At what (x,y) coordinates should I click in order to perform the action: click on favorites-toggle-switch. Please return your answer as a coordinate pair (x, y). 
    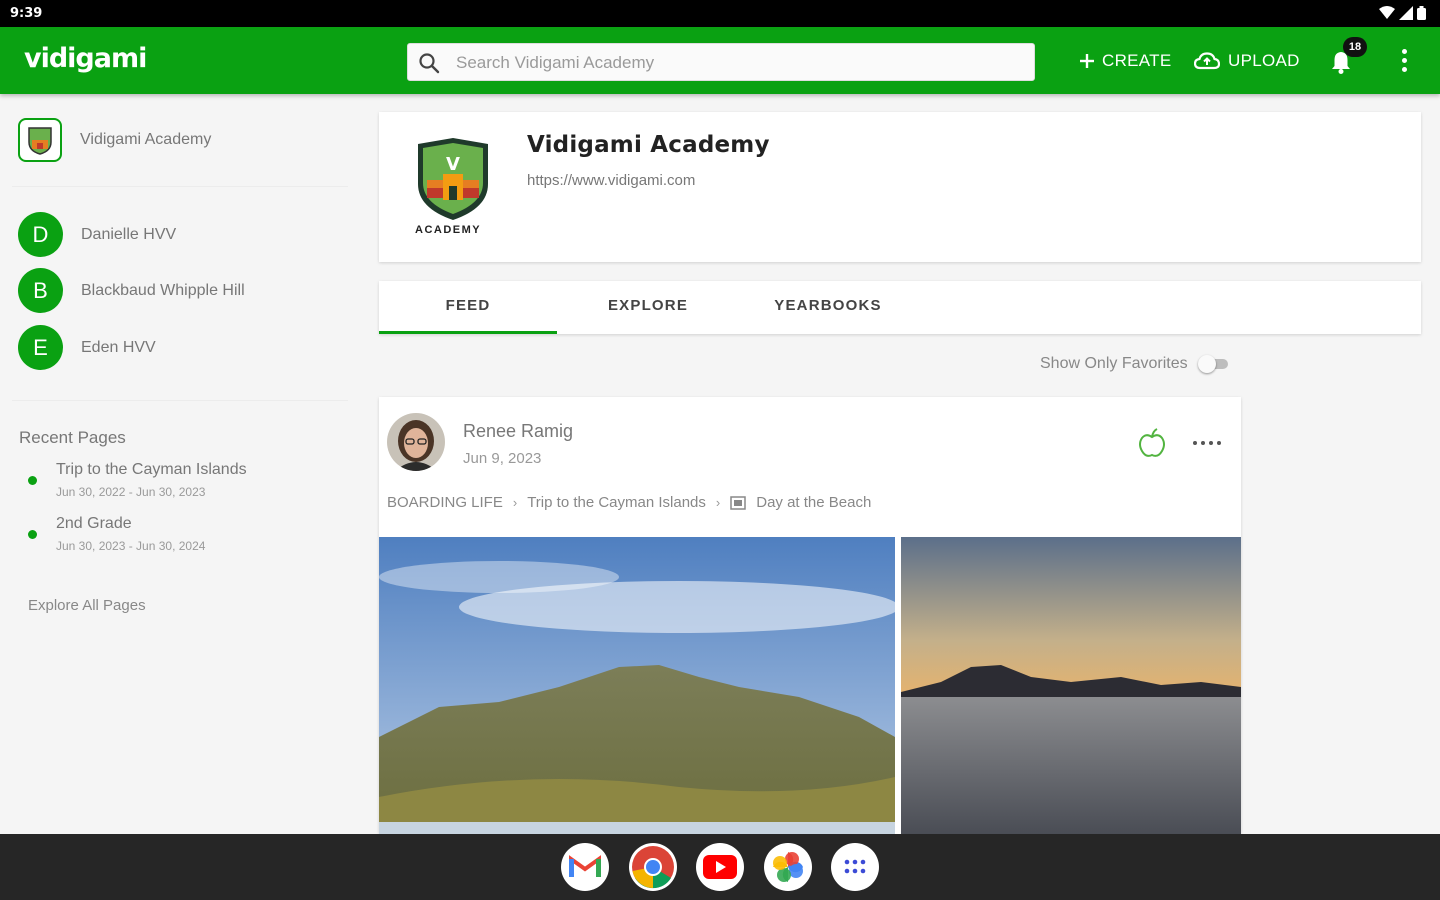
    Looking at the image, I should click on (1213, 364).